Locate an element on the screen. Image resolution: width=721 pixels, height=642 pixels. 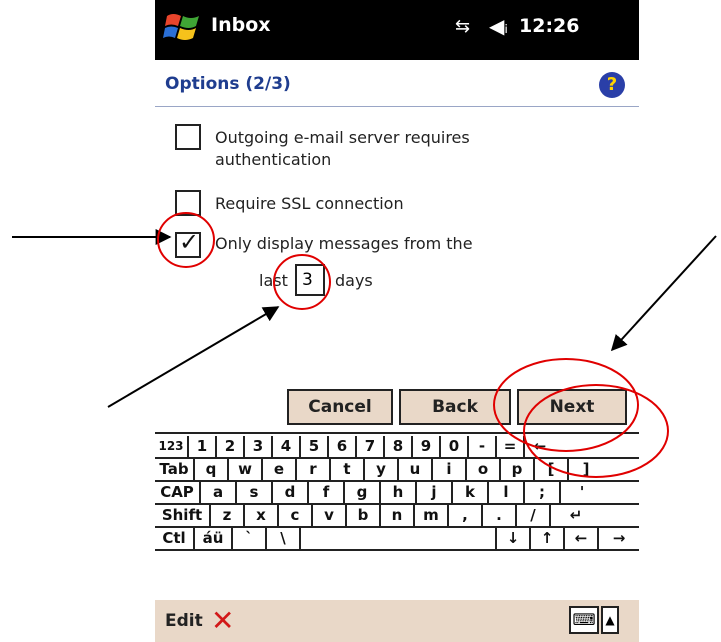
title-bar: Inbox ⇆ ◀ᵢ 12:26 is located at coordinates (397, 30).